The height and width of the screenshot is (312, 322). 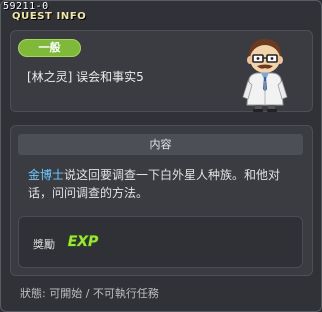 I want to click on quest-description: 金博士说这回要调查一下白外星人种族。和他对话，问问调查的方法。, so click(x=163, y=184).